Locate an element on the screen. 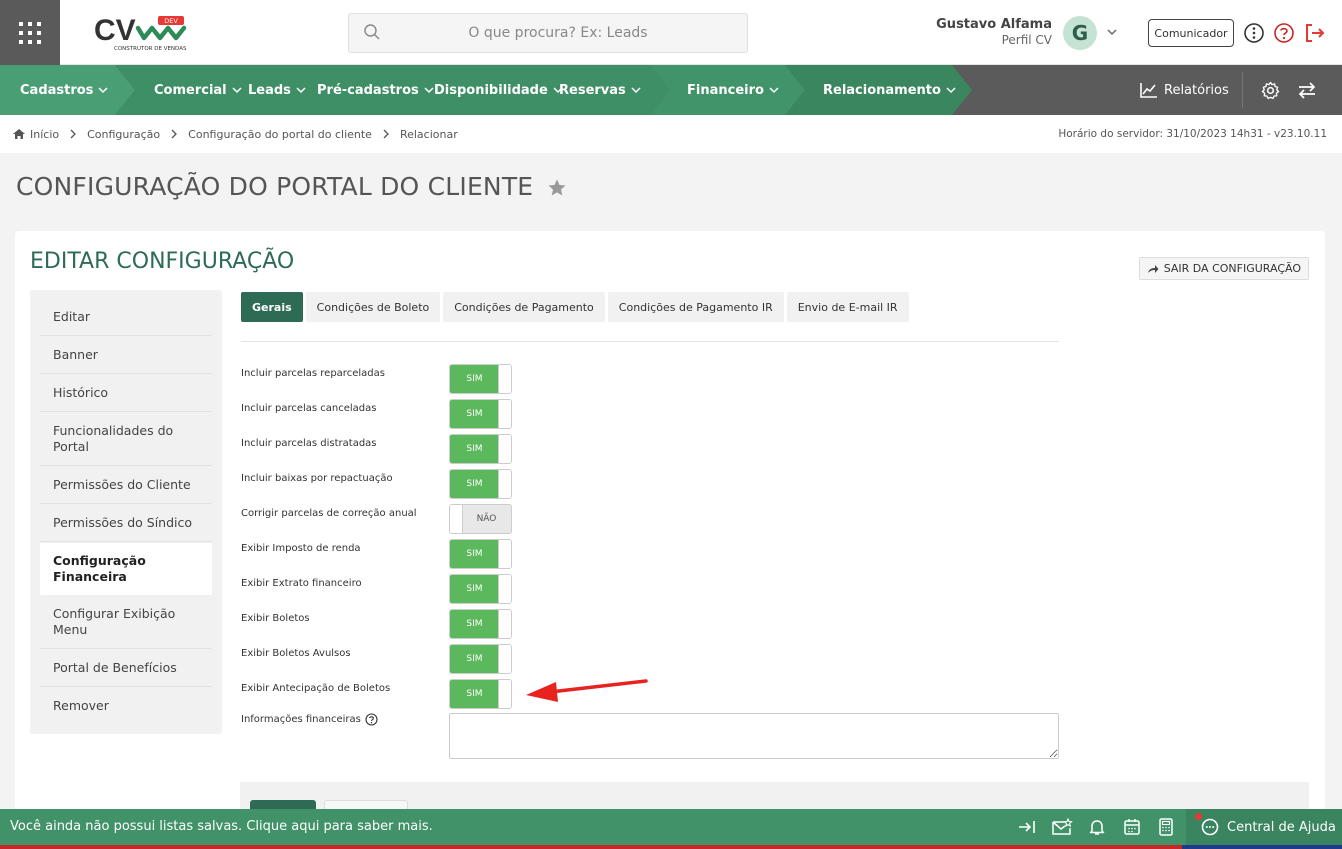  nav-relatorios: Relatórios is located at coordinates (1184, 90).